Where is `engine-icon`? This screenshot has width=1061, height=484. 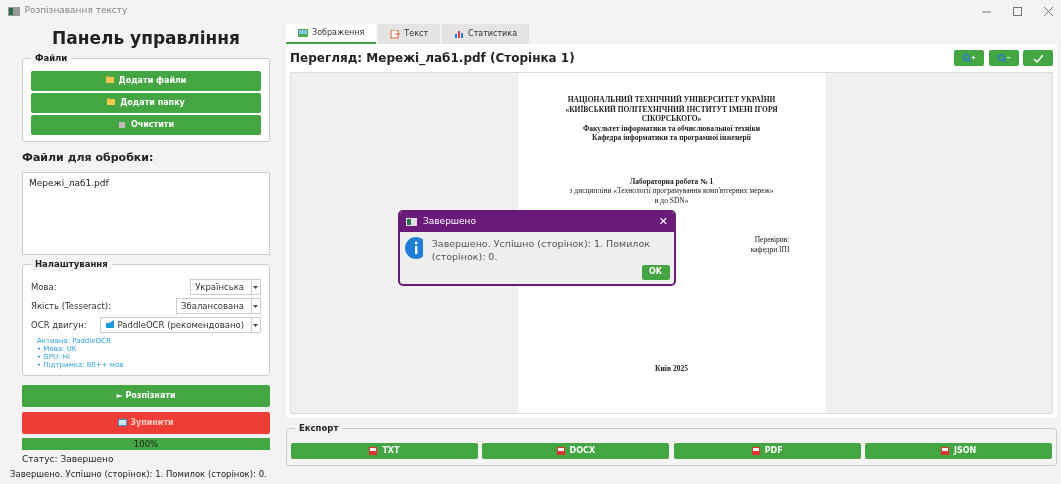
engine-icon is located at coordinates (109, 325).